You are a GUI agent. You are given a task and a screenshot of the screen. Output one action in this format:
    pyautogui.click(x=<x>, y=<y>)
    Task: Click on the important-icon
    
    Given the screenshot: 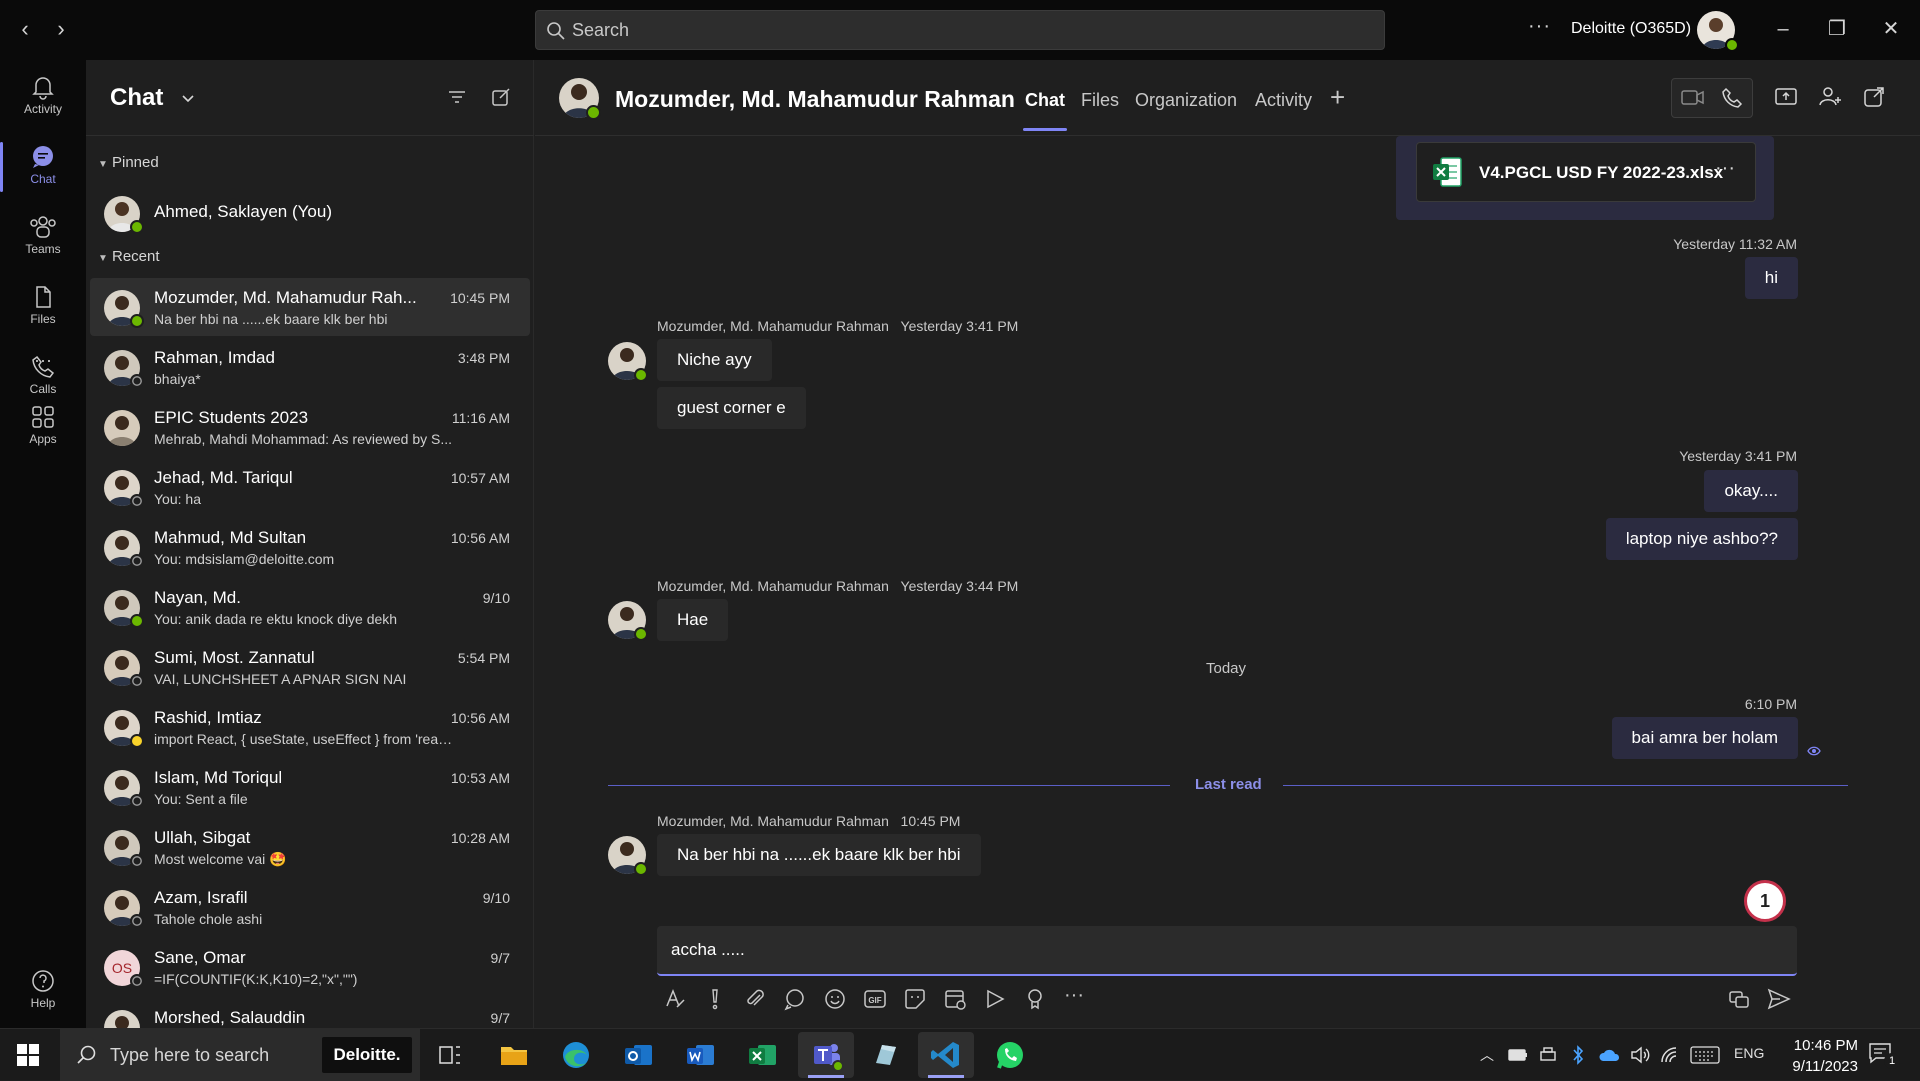 What is the action you would take?
    pyautogui.click(x=715, y=999)
    